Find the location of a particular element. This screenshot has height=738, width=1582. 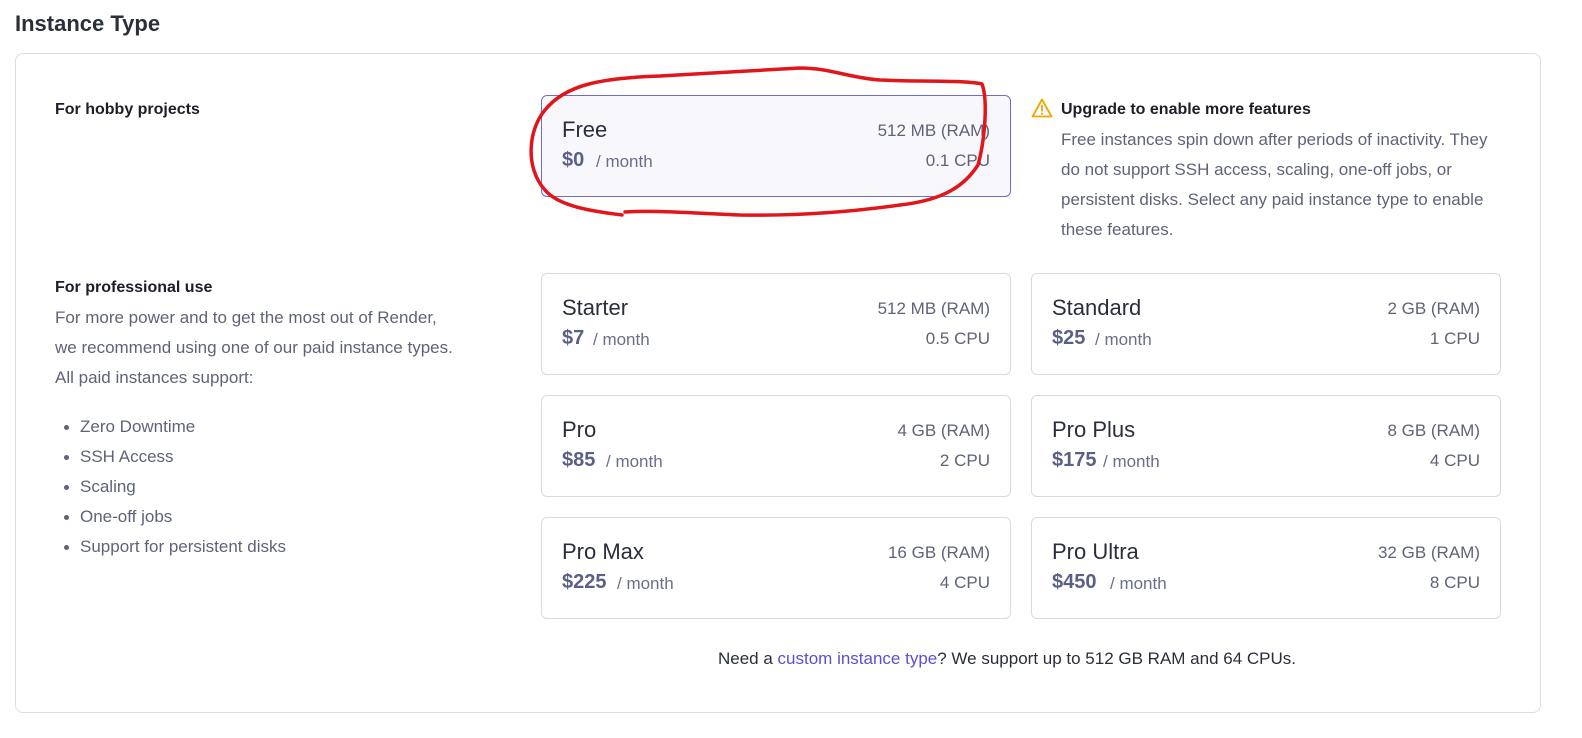

instance-name: Starter is located at coordinates (595, 307).